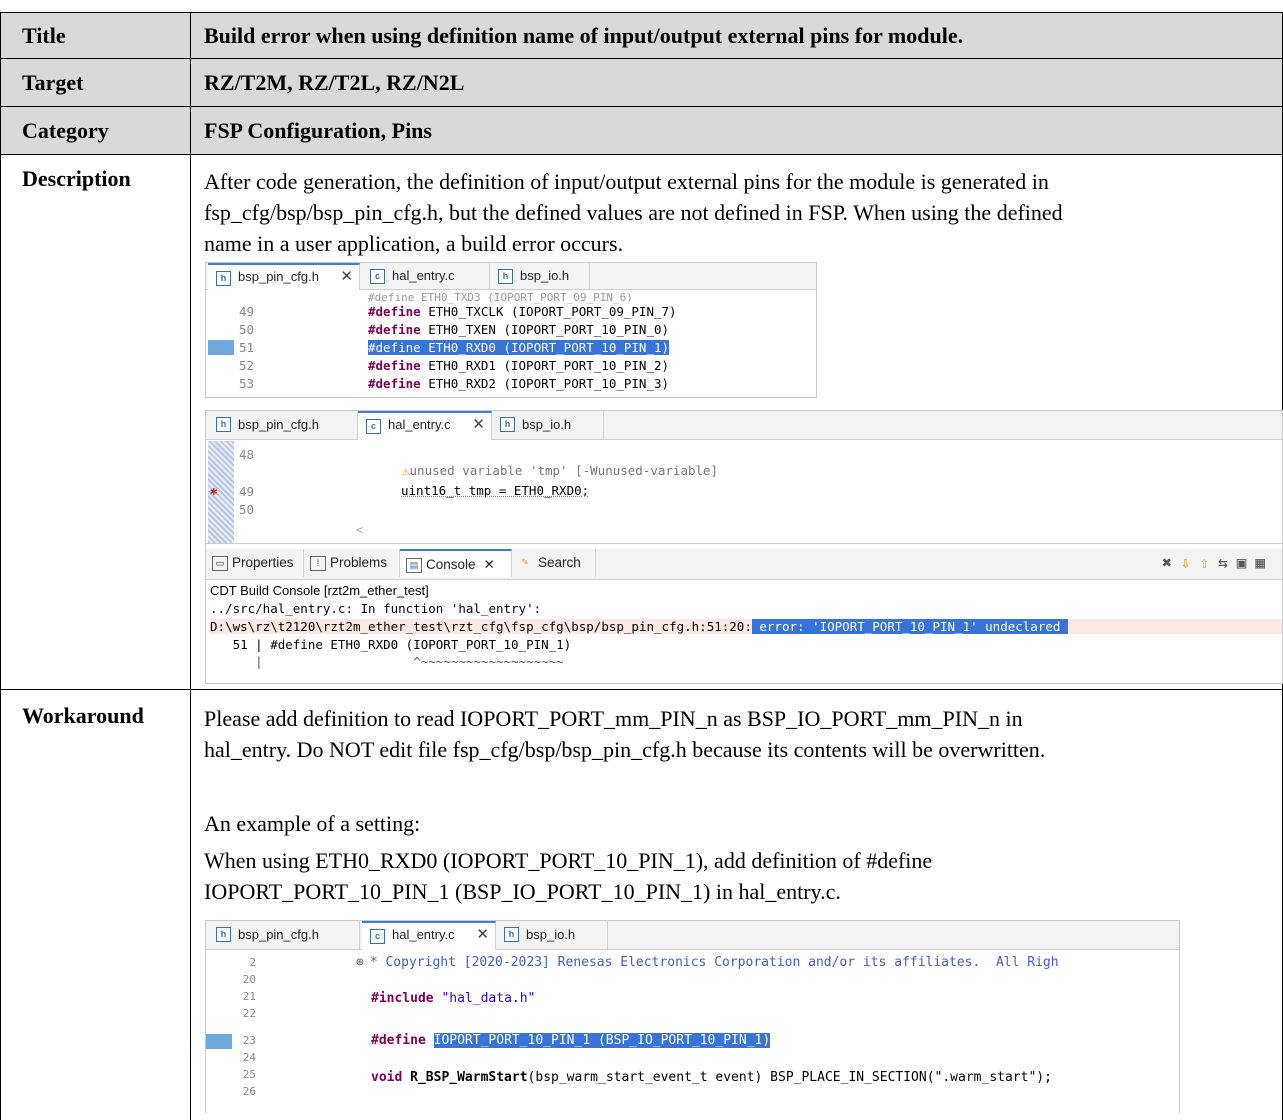 This screenshot has height=1120, width=1283. What do you see at coordinates (1227, 562) in the screenshot?
I see `link-icon: ⇆` at bounding box center [1227, 562].